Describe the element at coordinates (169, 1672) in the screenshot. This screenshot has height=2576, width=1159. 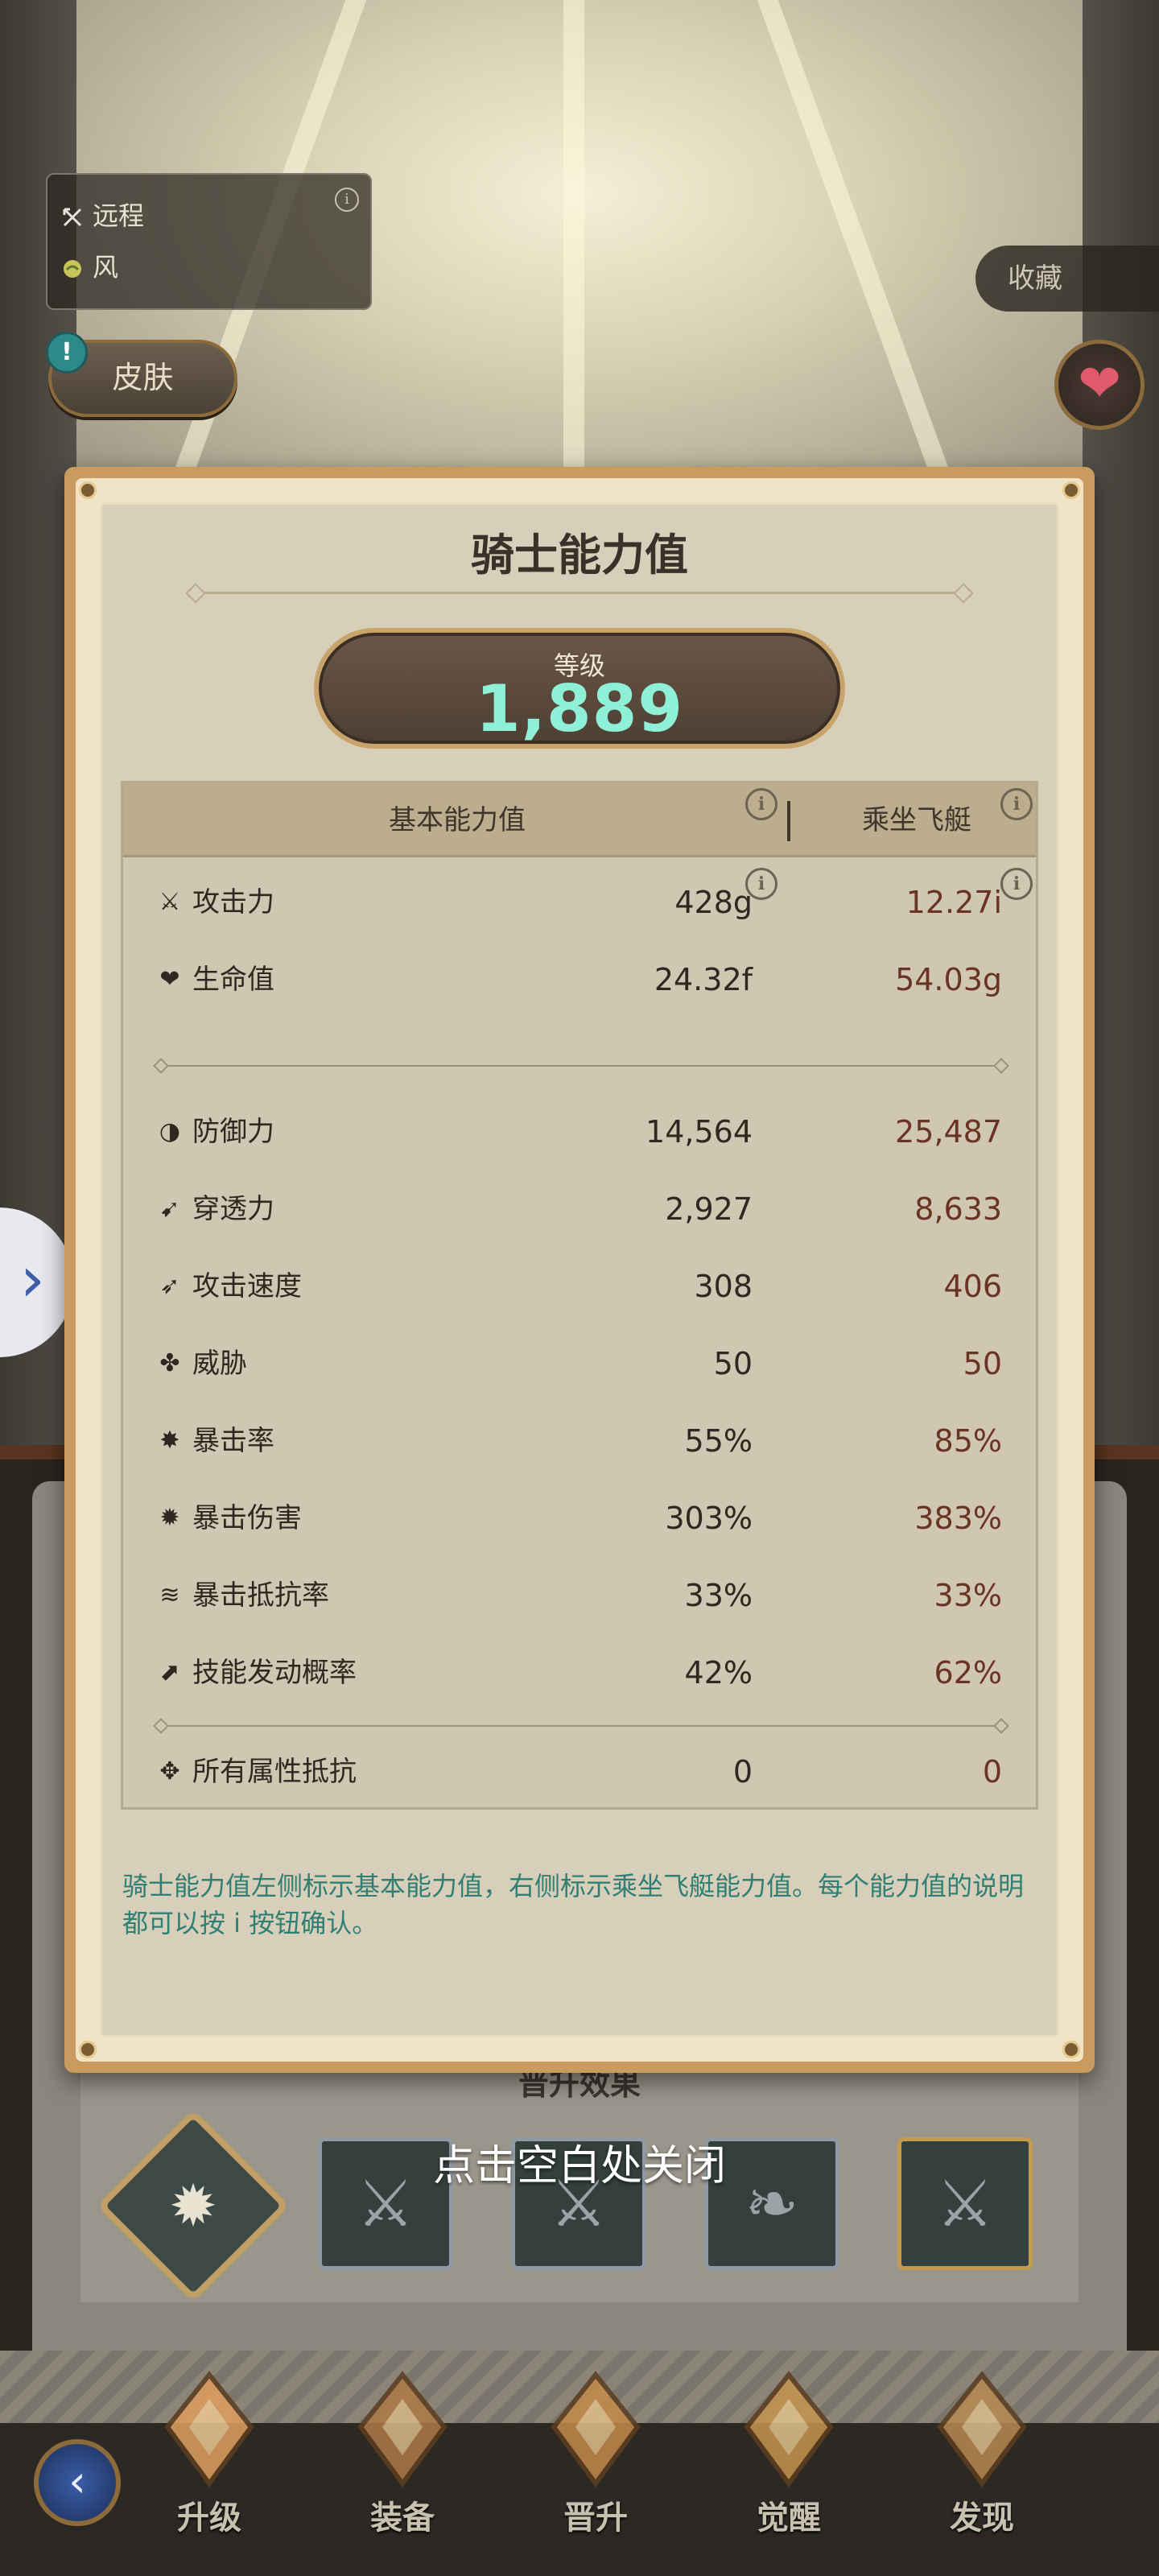
I see `skill-trigger-icon: ⬈` at that location.